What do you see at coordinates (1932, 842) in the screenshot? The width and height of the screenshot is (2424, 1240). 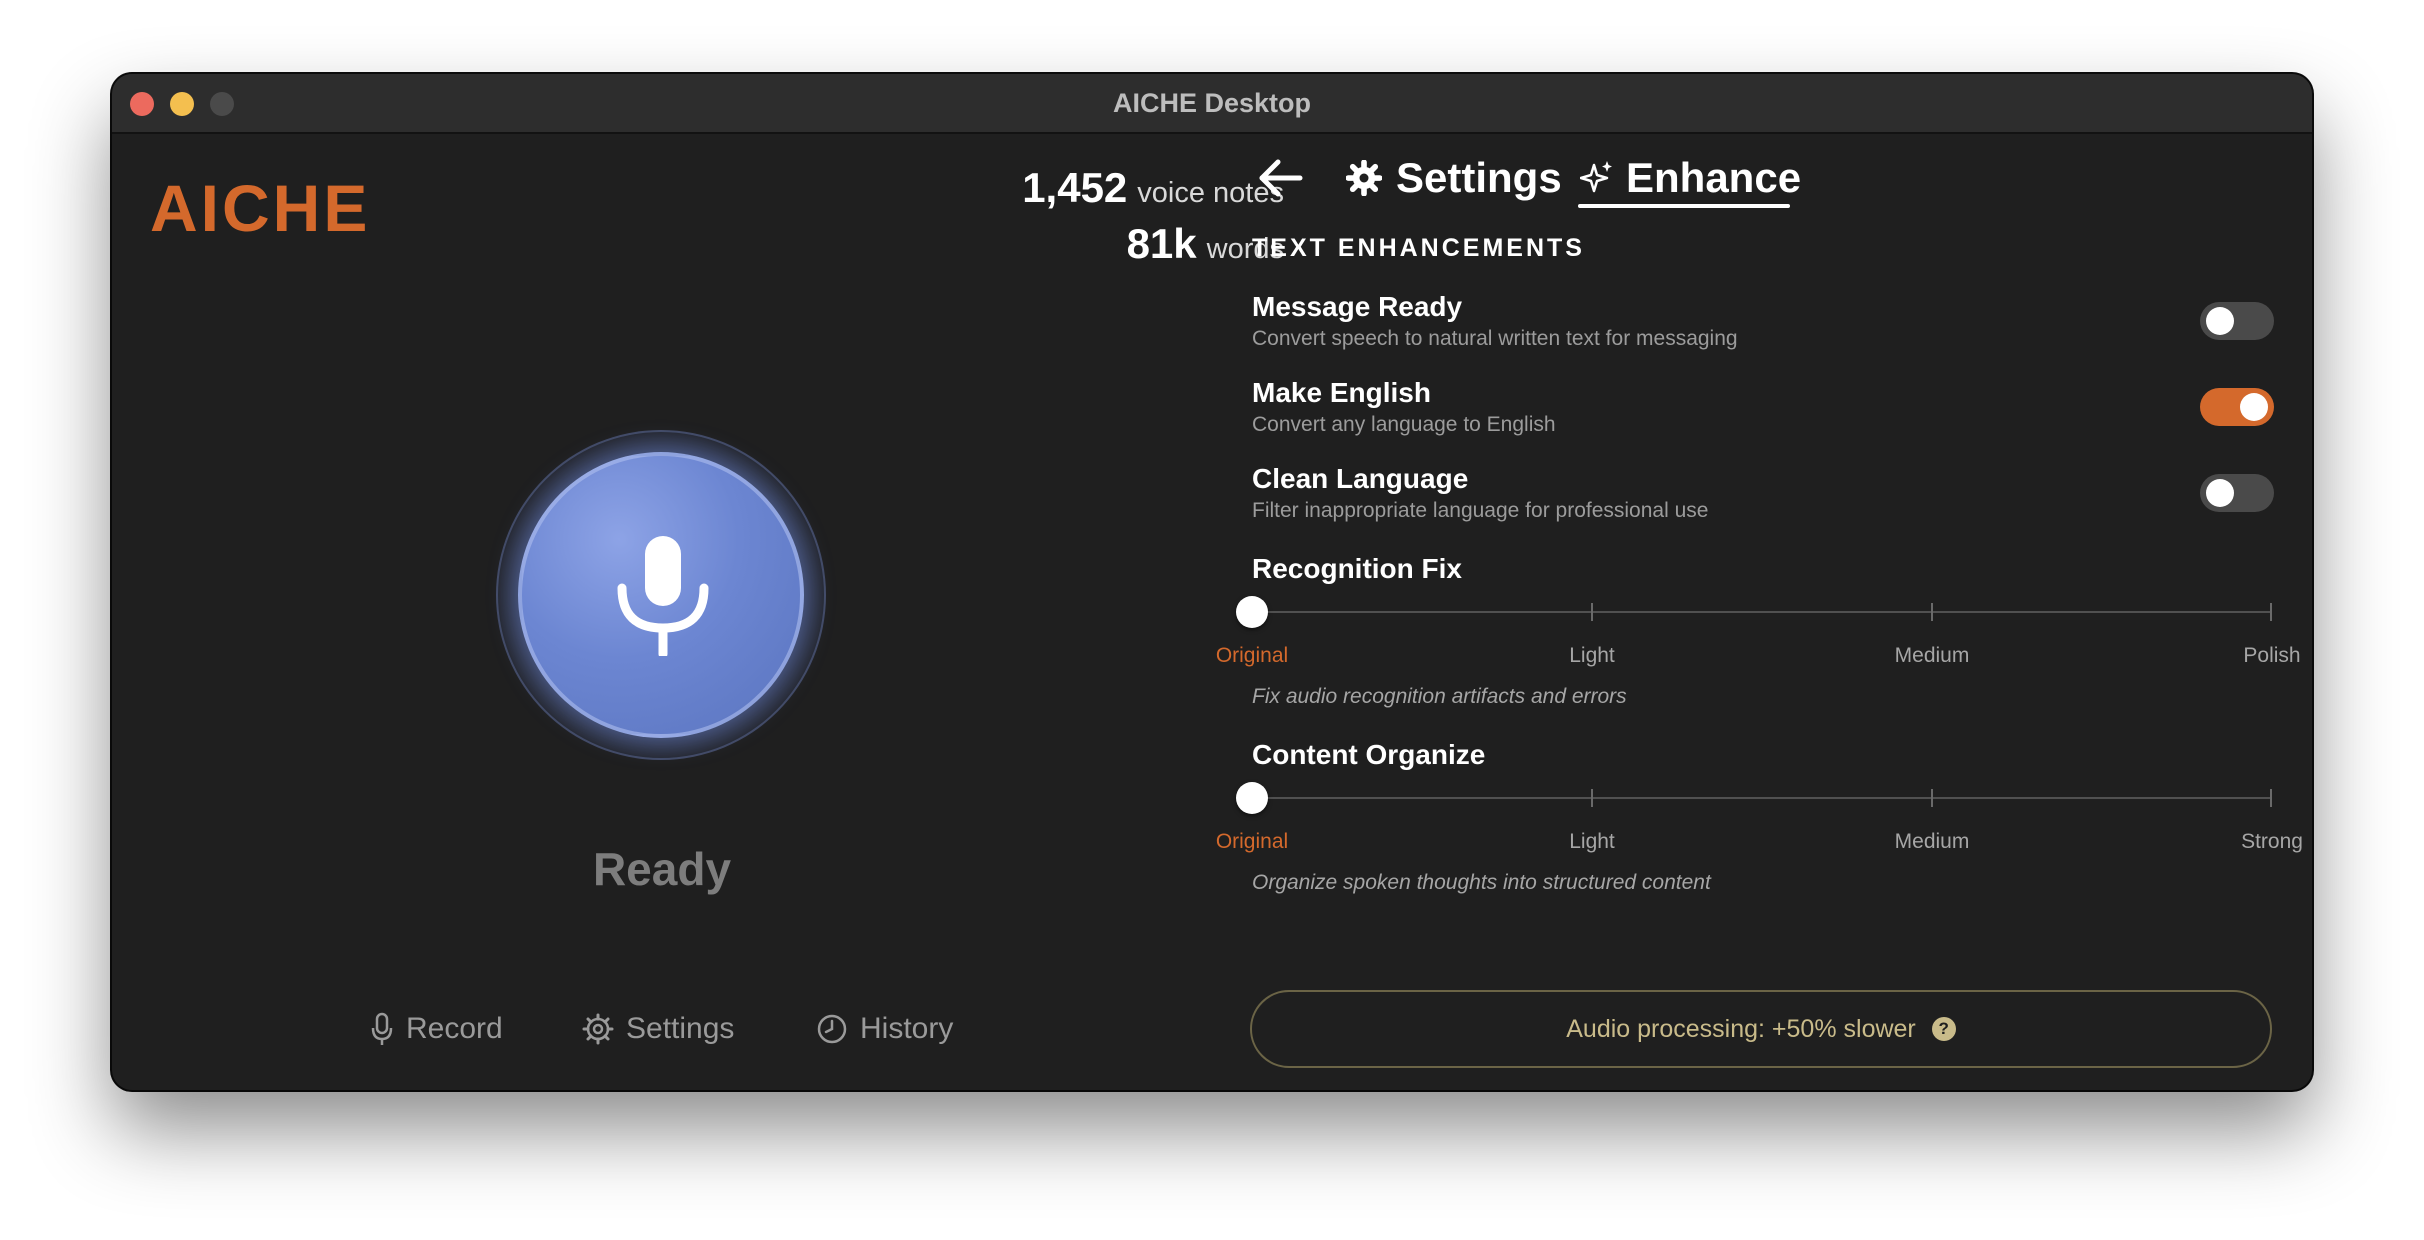 I see `content-organize-level-medium: Medium` at bounding box center [1932, 842].